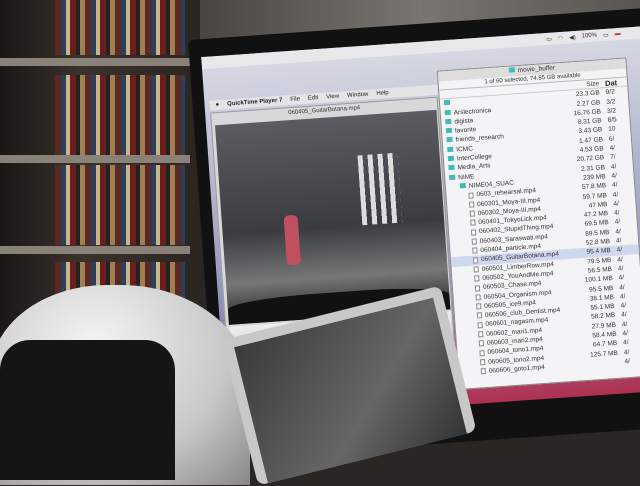 The width and height of the screenshot is (640, 486). What do you see at coordinates (617, 34) in the screenshot?
I see `flag-icon: ▬` at bounding box center [617, 34].